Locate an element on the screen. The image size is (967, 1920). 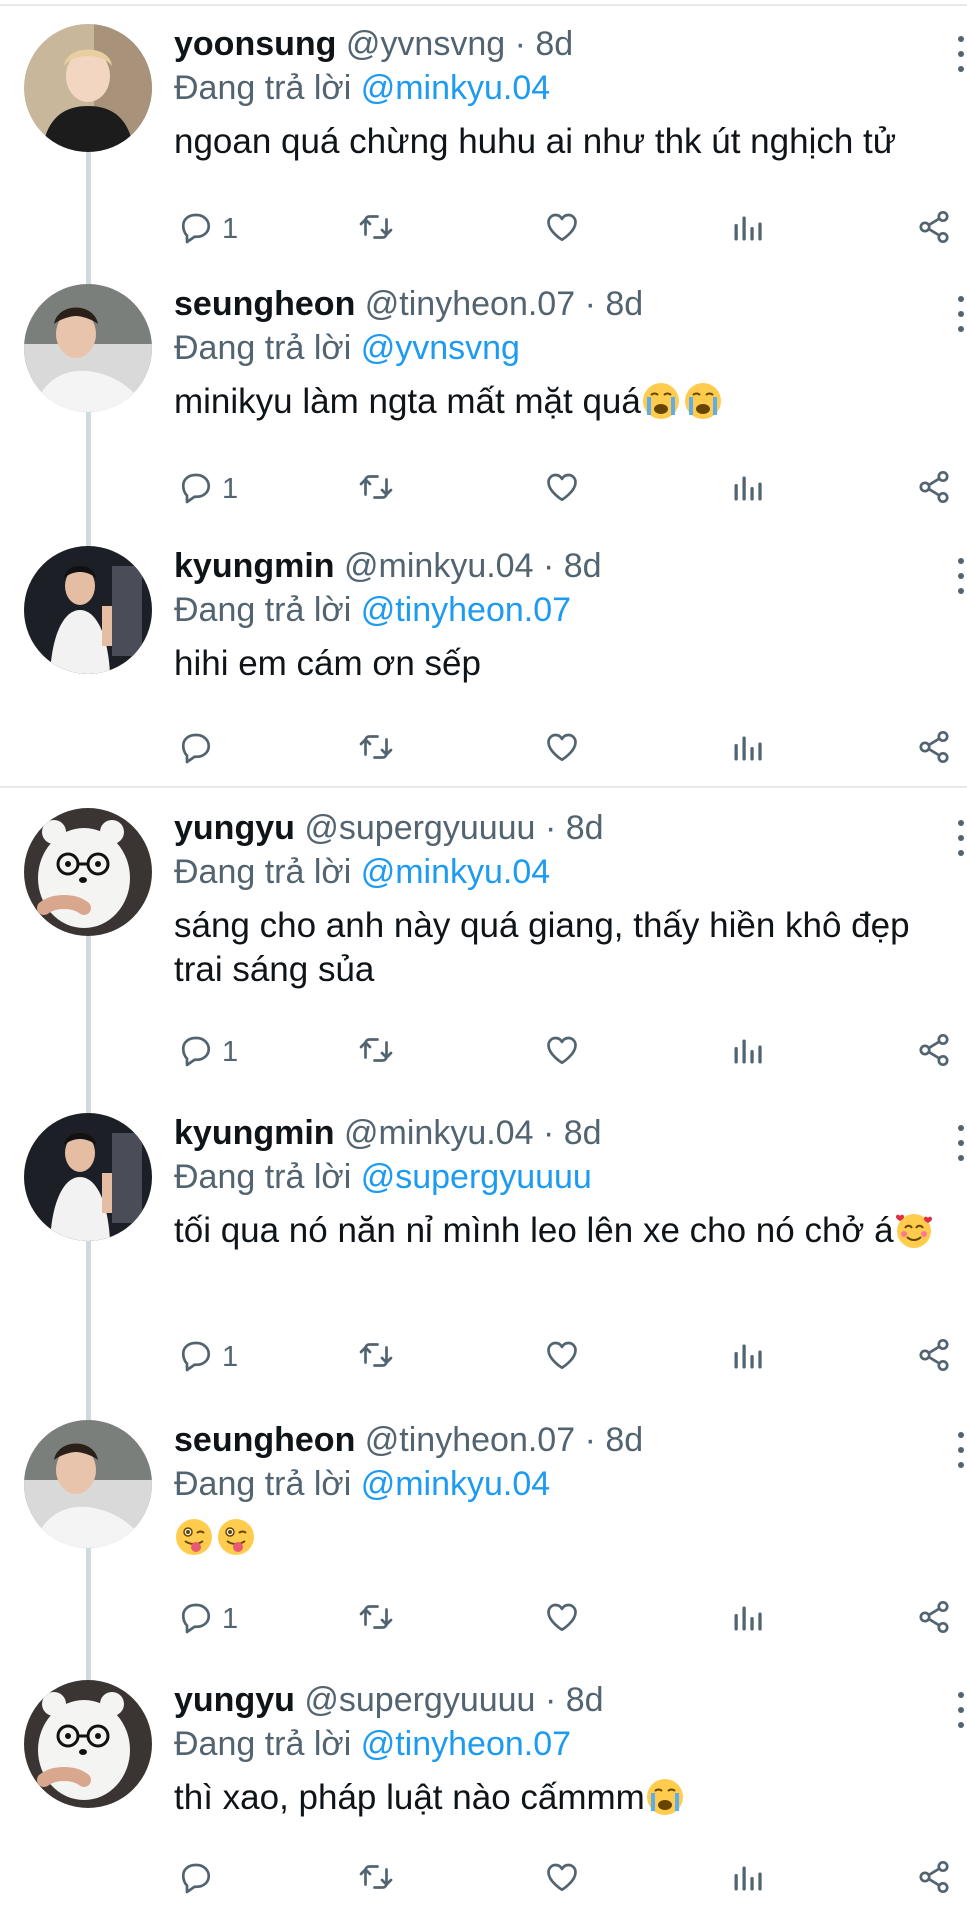
tweet-header: seungheon @tinyheon.07 · 8d is located at coordinates (570, 1442).